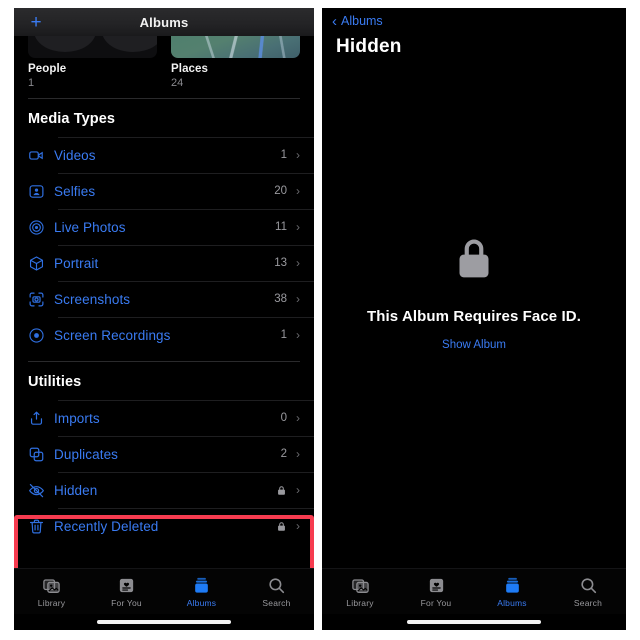  Describe the element at coordinates (474, 316) in the screenshot. I see `locked-album-message: This Album Requires Face ID.` at that location.